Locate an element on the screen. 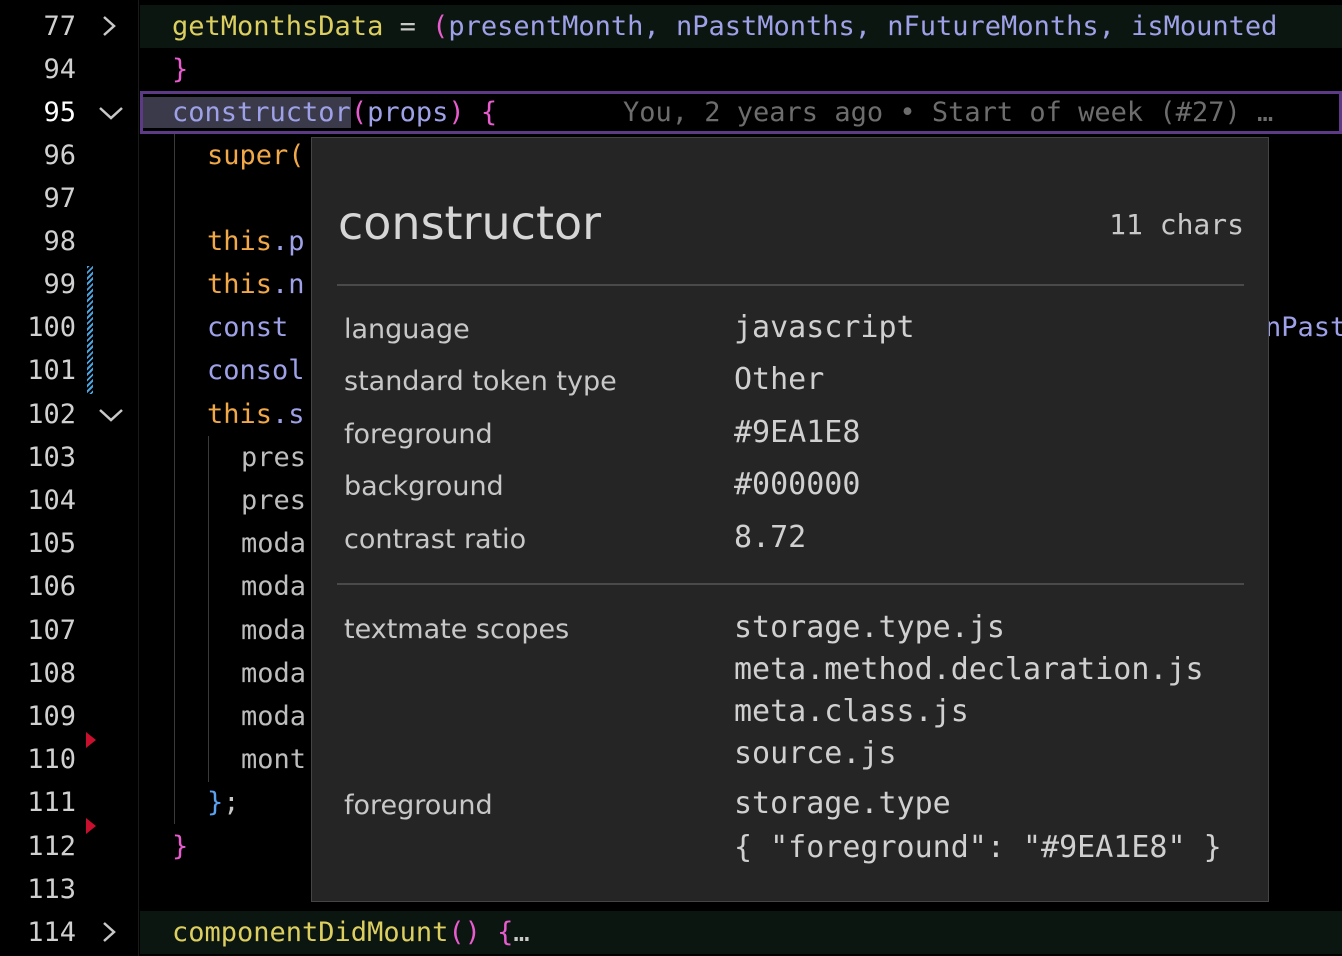 Image resolution: width=1342 pixels, height=956 pixels. hover-scope: storage.type.js is located at coordinates (869, 627).